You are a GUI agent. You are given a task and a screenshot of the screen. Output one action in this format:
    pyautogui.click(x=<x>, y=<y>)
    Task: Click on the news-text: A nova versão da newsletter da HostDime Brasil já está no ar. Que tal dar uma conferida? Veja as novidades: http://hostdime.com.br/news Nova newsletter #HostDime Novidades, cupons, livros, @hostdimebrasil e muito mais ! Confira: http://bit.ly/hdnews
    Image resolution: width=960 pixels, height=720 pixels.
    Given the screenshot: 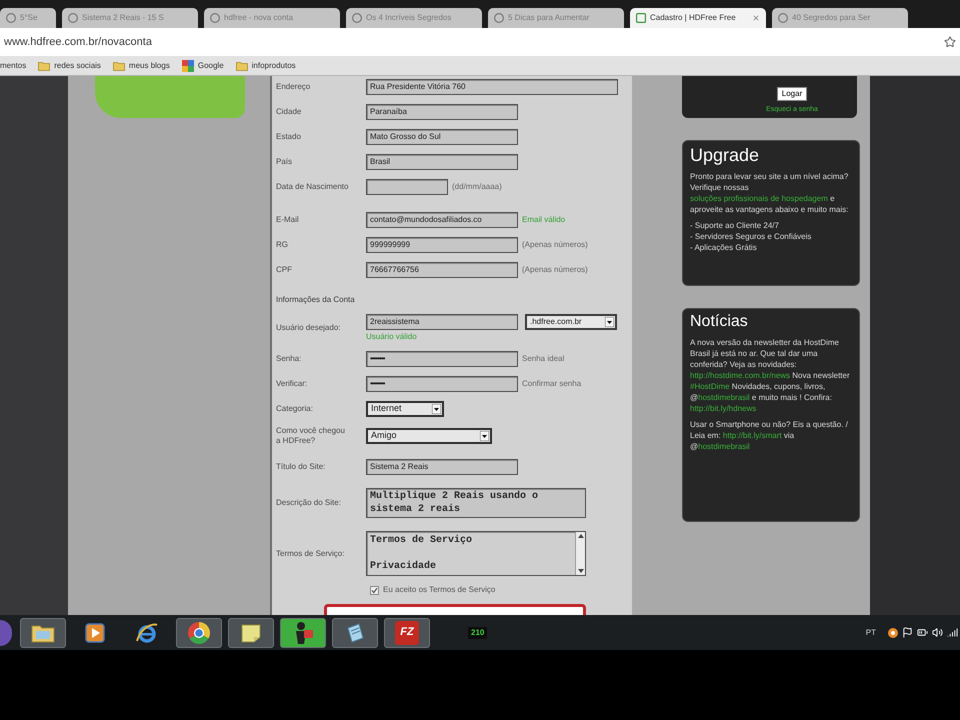 What is the action you would take?
    pyautogui.click(x=770, y=375)
    